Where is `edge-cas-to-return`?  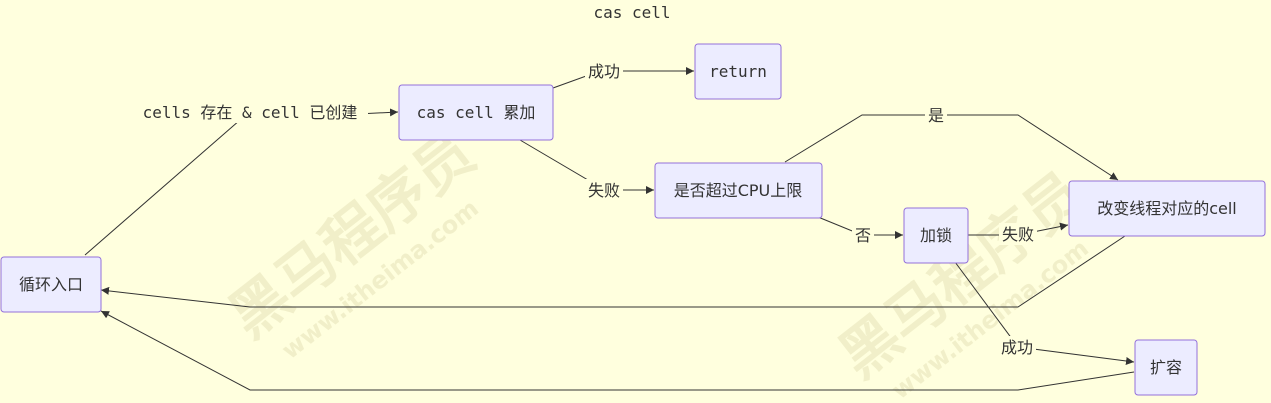 edge-cas-to-return is located at coordinates (623, 78).